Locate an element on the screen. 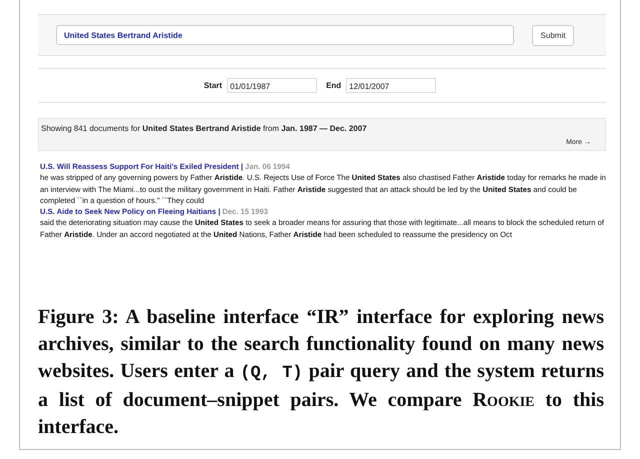 This screenshot has height=459, width=640. submit-button: Submit is located at coordinates (553, 35).